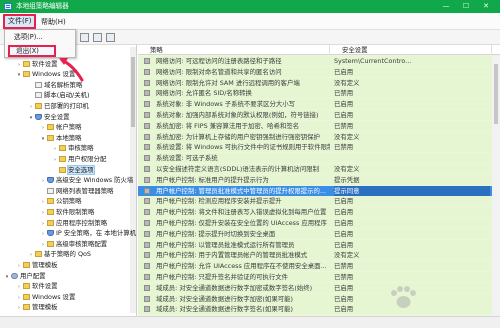  What do you see at coordinates (68, 160) in the screenshot?
I see `tree-item: › 用户权限分配` at bounding box center [68, 160].